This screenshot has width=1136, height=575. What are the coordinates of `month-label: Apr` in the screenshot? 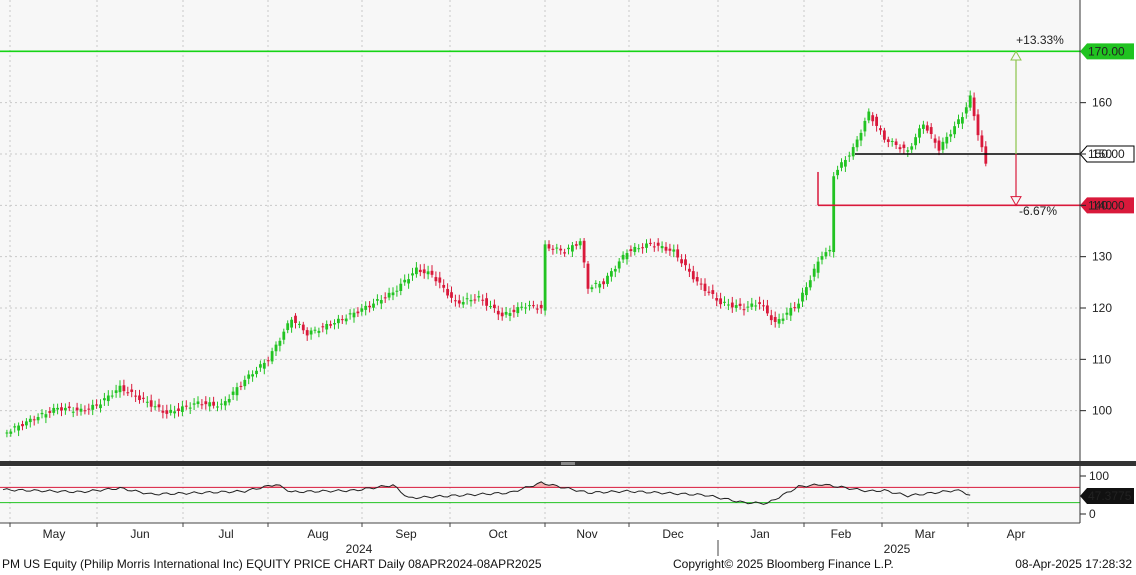 It's located at (1016, 534).